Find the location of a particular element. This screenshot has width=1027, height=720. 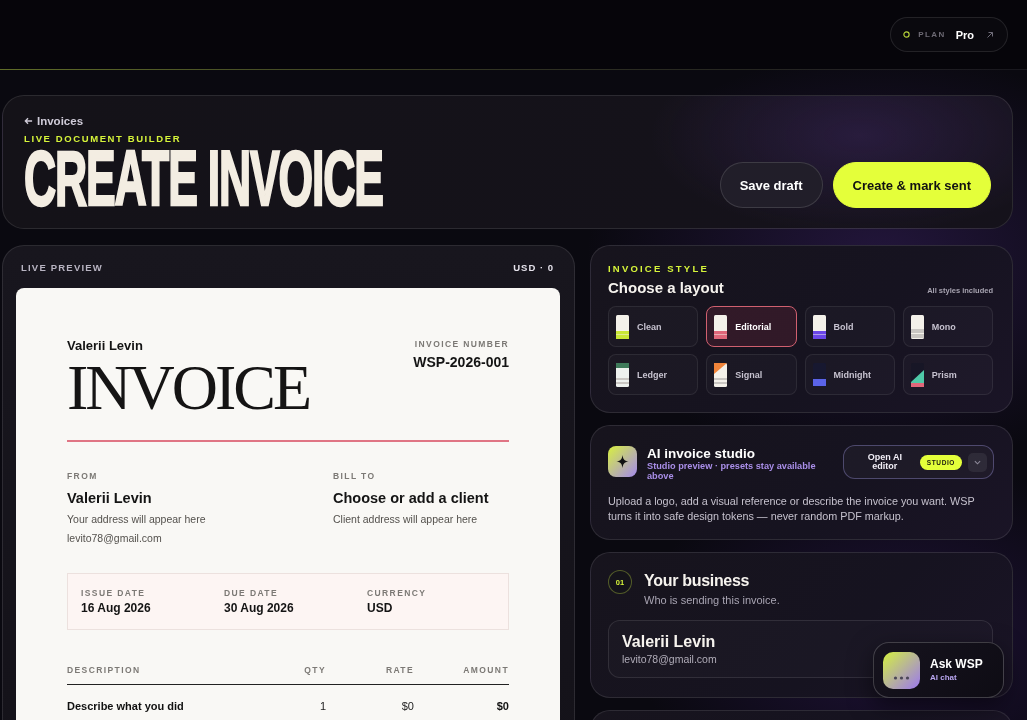

meta-value: 30 Aug 2026 is located at coordinates (259, 608).